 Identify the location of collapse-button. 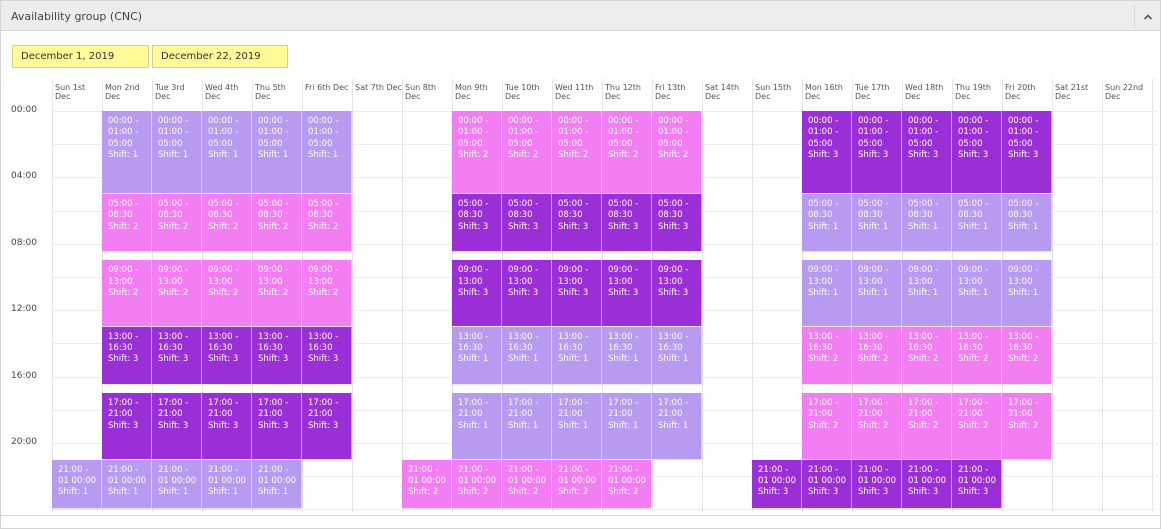
(1147, 17).